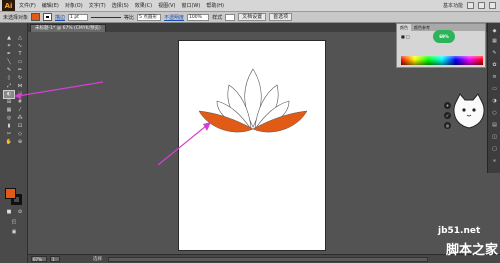  I want to click on appearance-icon: ○, so click(494, 113).